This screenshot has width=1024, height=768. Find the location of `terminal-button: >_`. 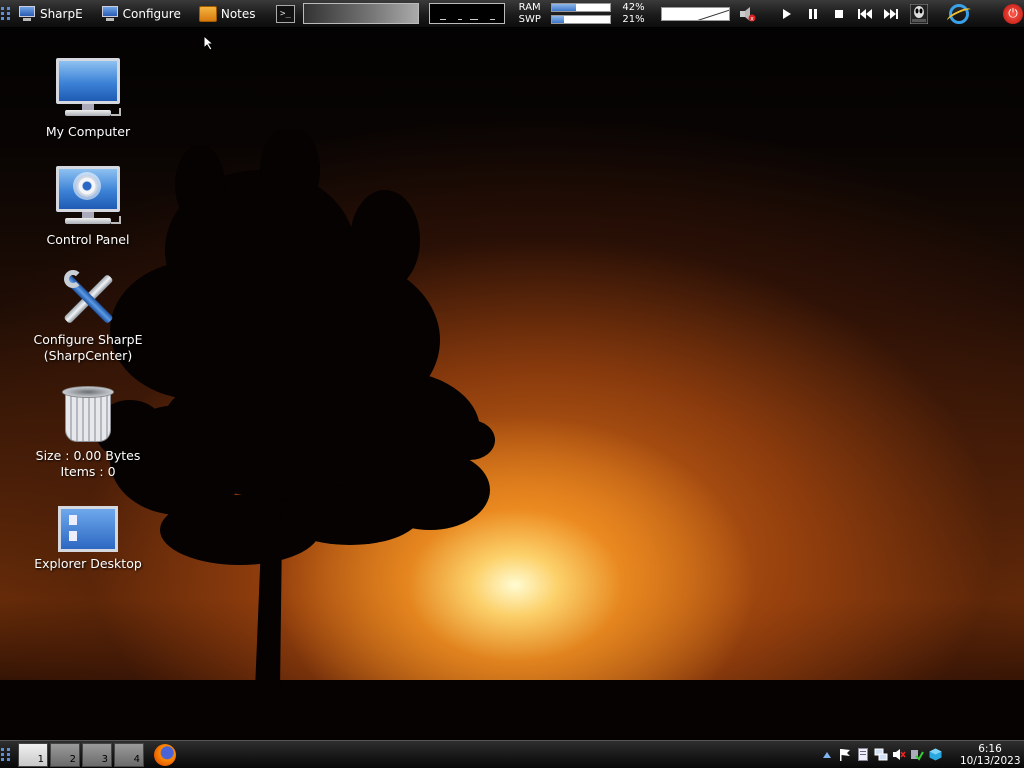

terminal-button: >_ is located at coordinates (285, 13).